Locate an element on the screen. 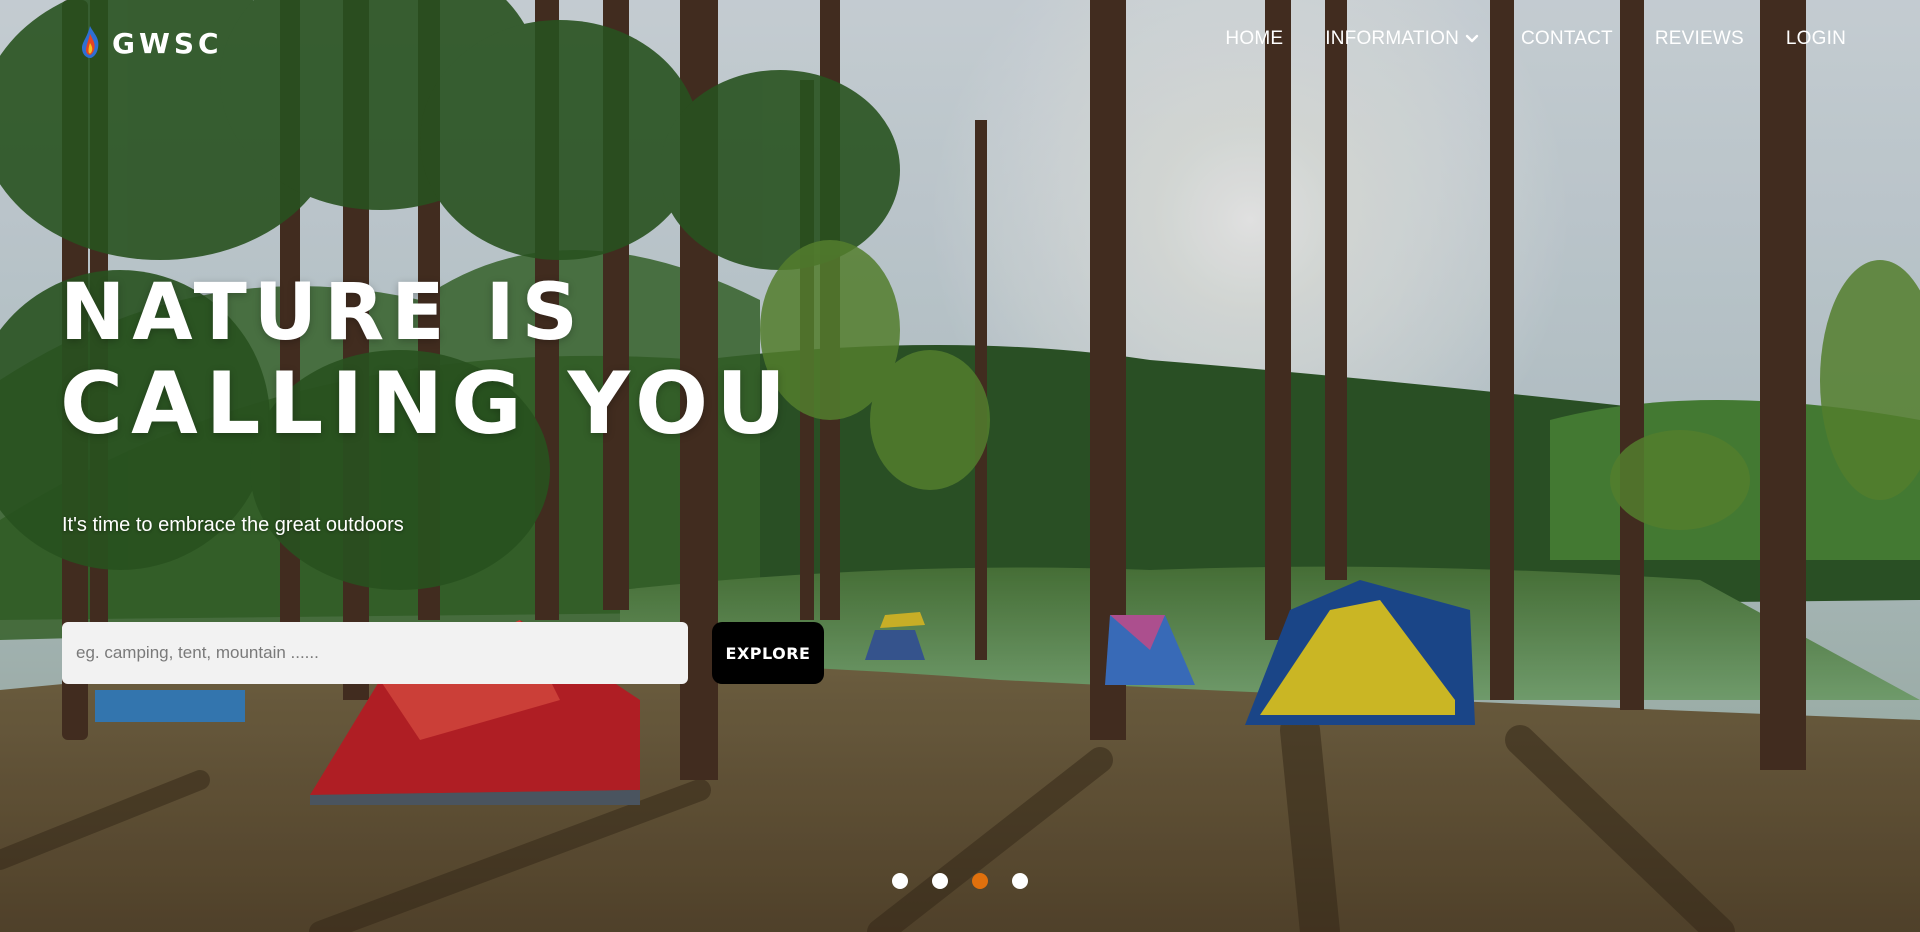 The image size is (1920, 932). nav-item-contact: CONTACT is located at coordinates (1567, 39).